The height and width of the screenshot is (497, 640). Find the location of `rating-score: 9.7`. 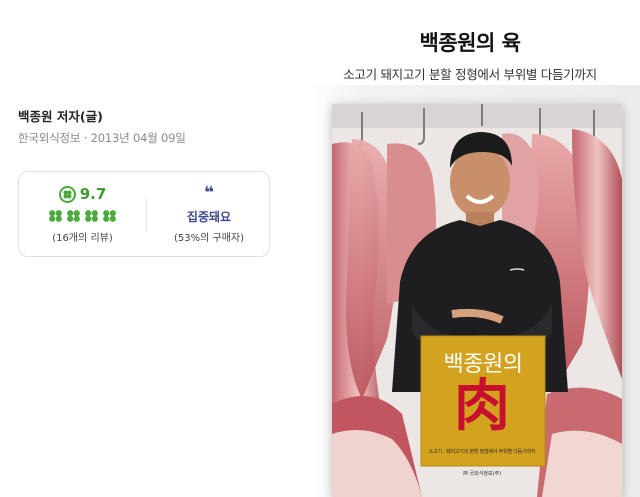

rating-score: 9.7 is located at coordinates (93, 194).